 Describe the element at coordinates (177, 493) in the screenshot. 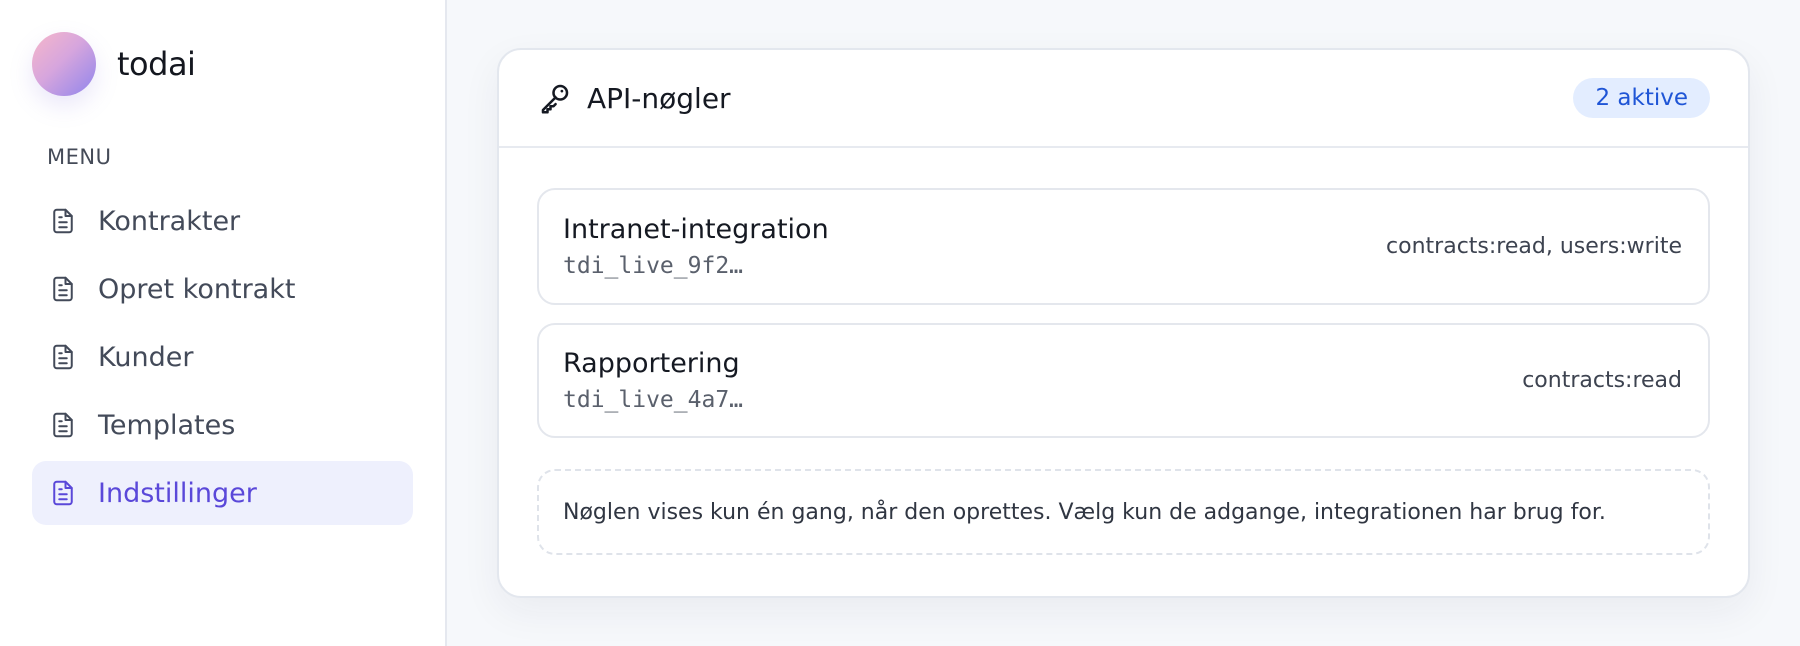

I see `sidebar-item-label: Indstillinger` at that location.